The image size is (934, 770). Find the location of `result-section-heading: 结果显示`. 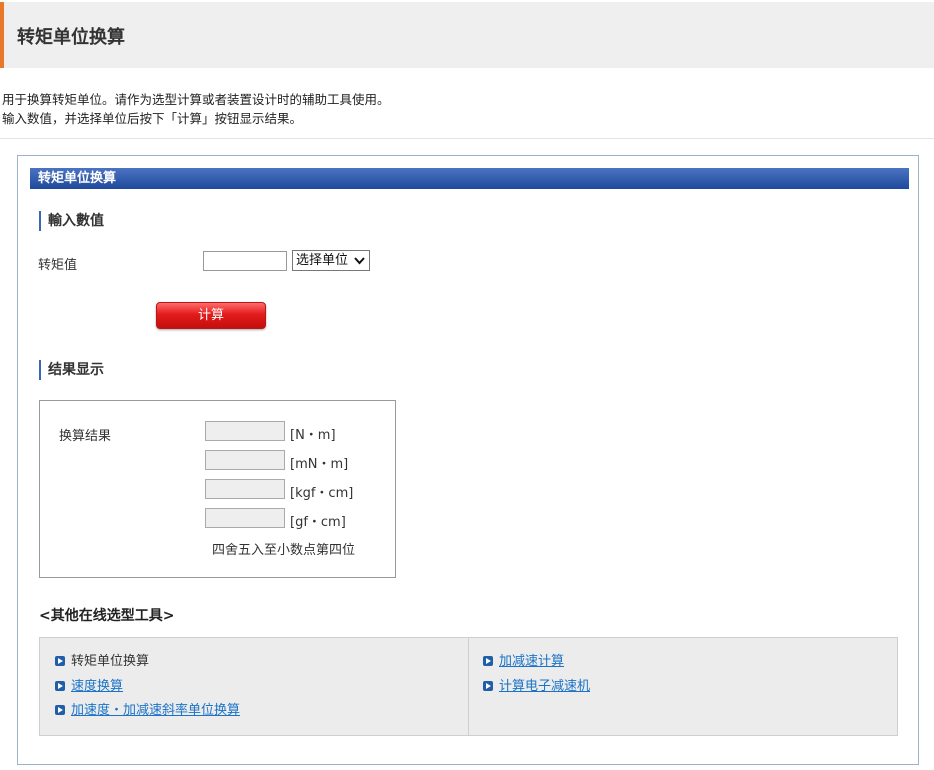

result-section-heading: 结果显示 is located at coordinates (71, 370).